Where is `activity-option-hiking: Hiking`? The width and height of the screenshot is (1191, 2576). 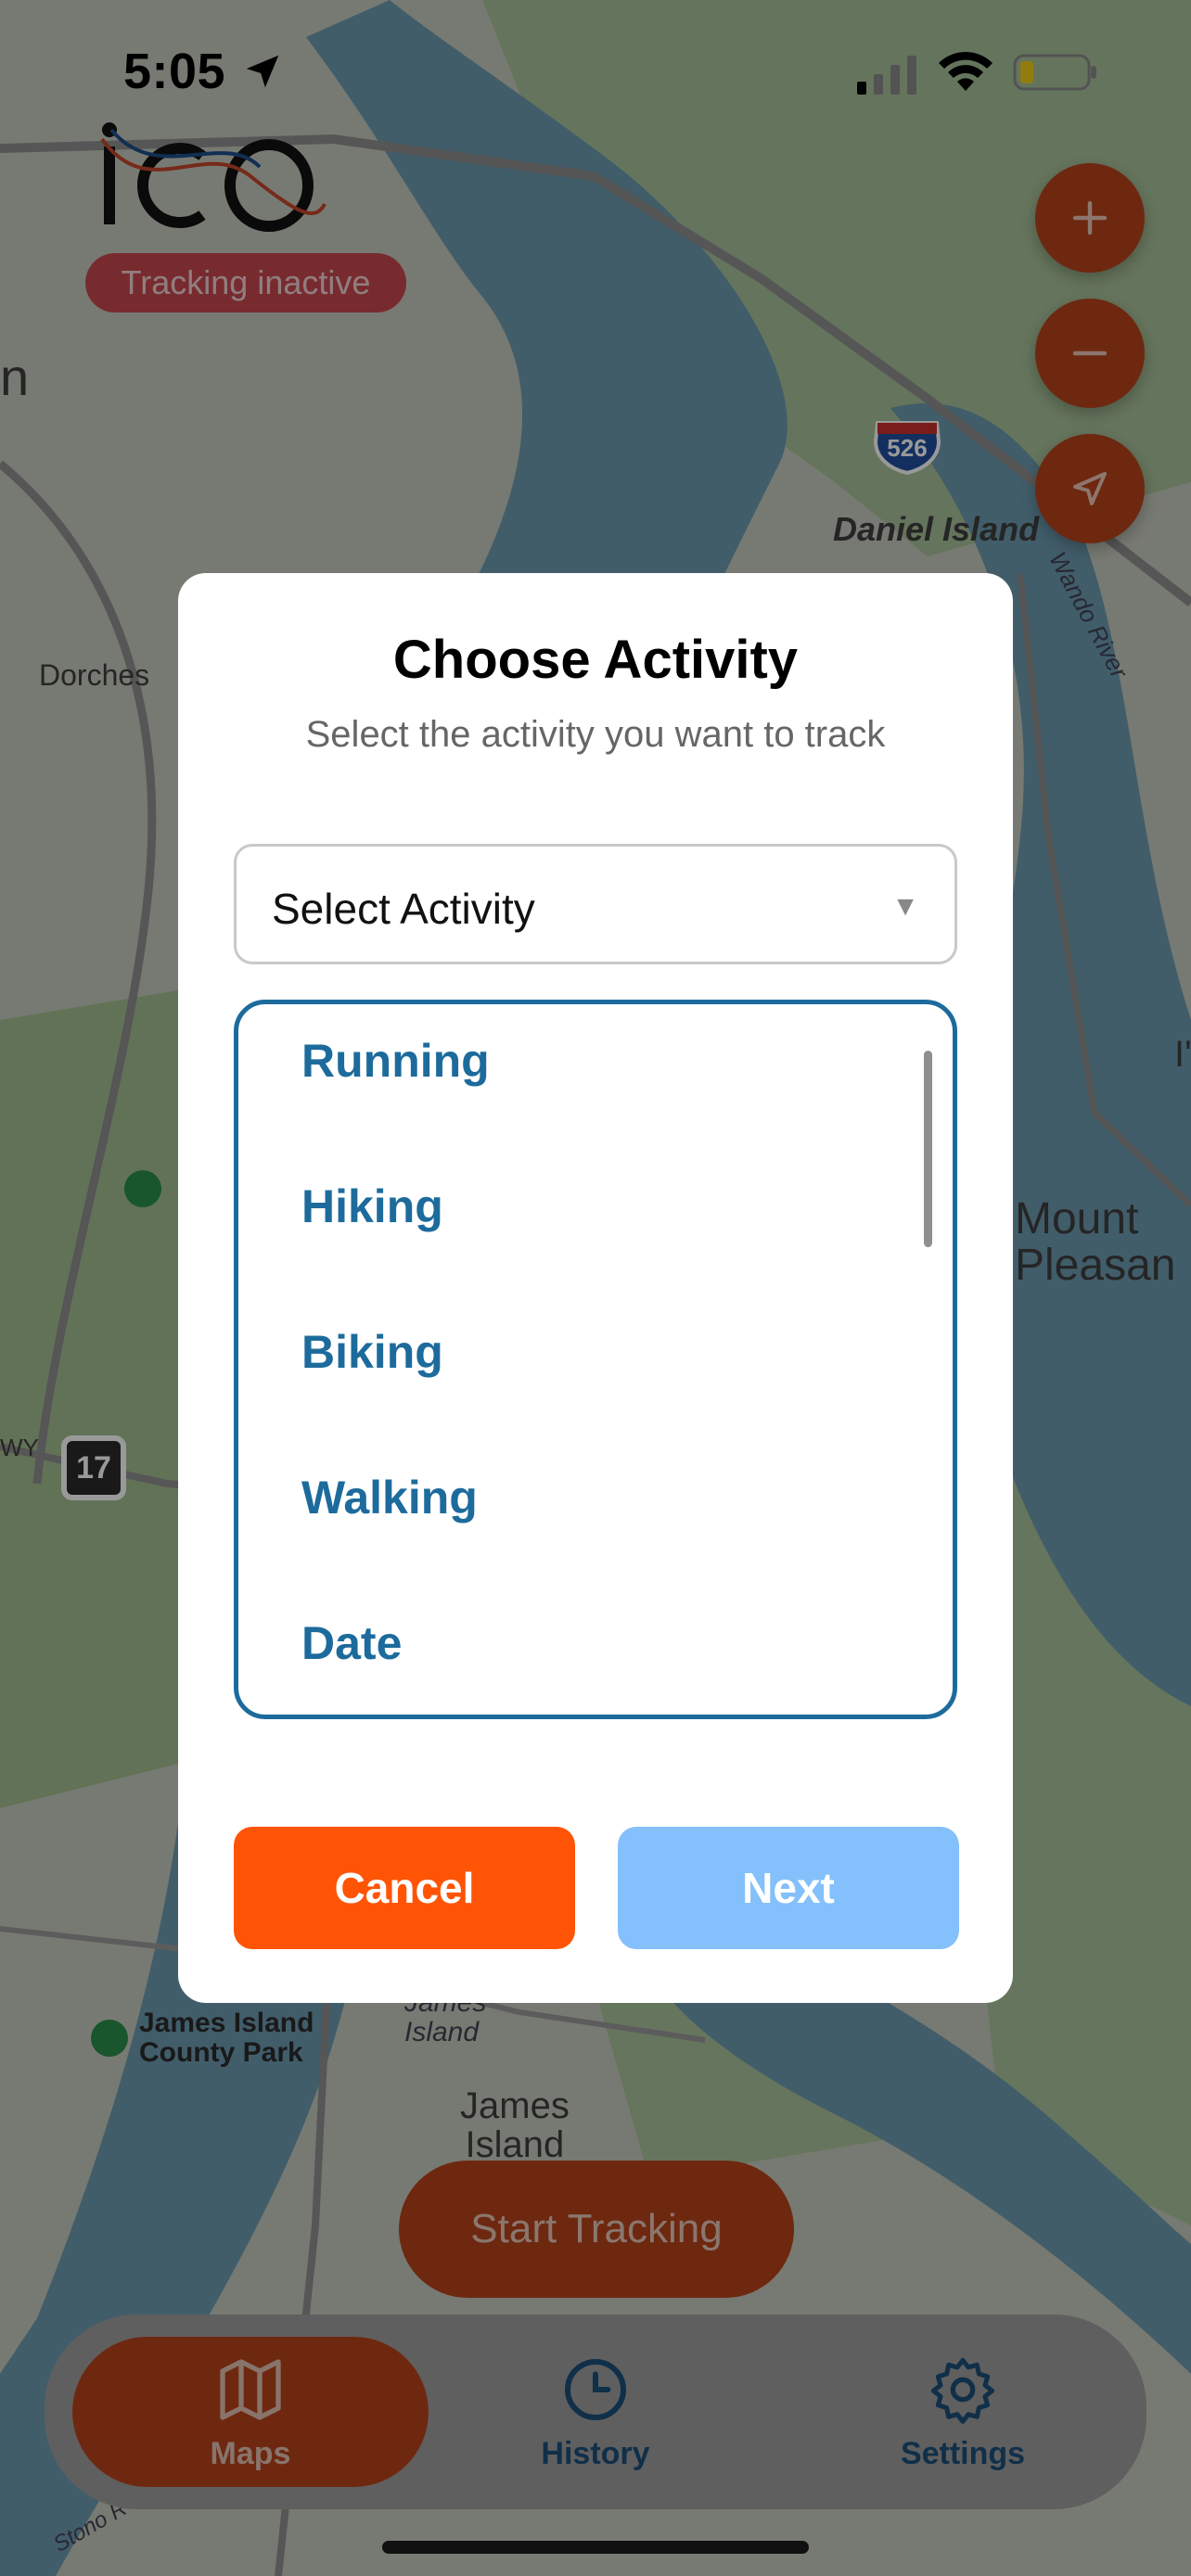
activity-option-hiking: Hiking is located at coordinates (372, 1206).